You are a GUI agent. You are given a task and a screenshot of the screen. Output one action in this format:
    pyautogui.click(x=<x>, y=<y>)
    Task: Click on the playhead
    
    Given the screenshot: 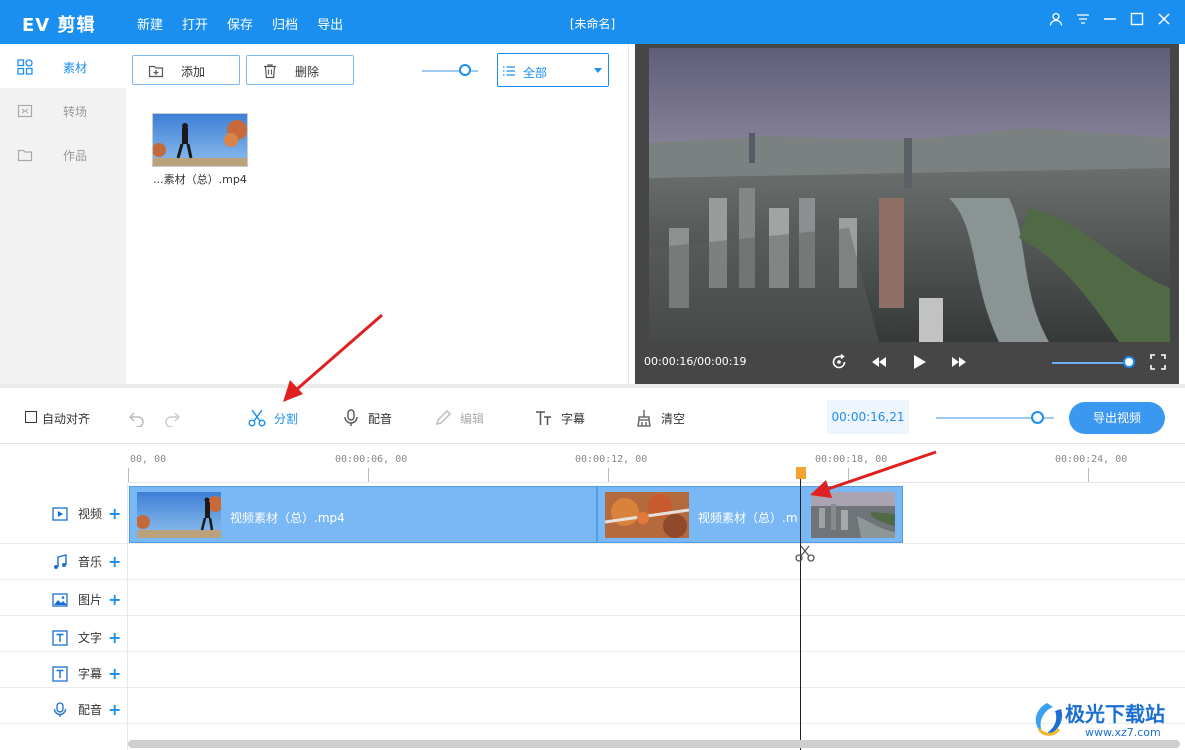 What is the action you would take?
    pyautogui.click(x=800, y=612)
    